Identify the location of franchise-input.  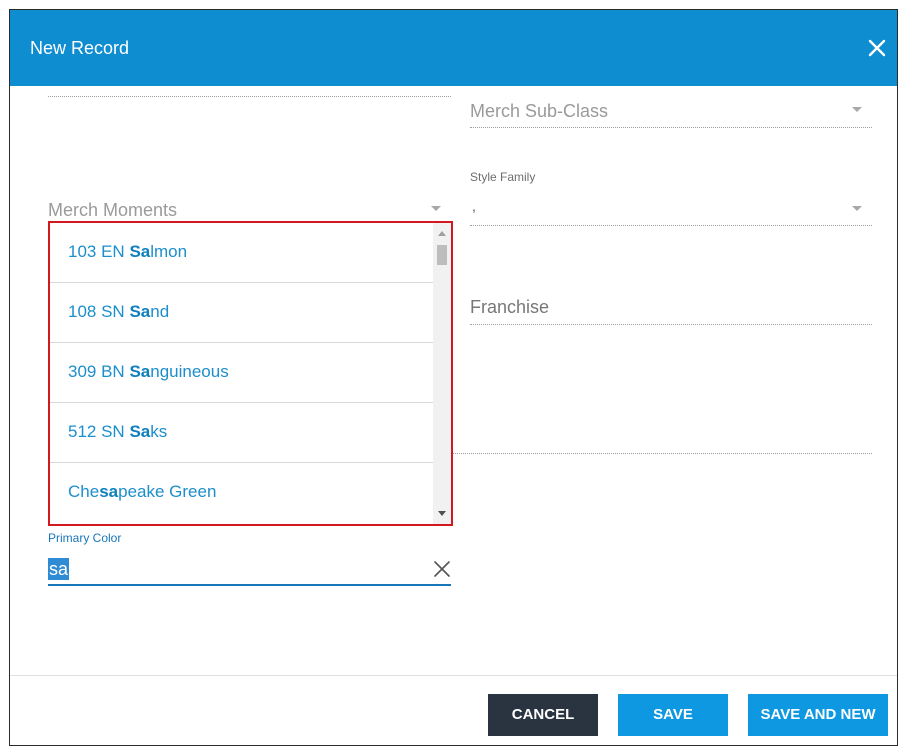
(671, 324).